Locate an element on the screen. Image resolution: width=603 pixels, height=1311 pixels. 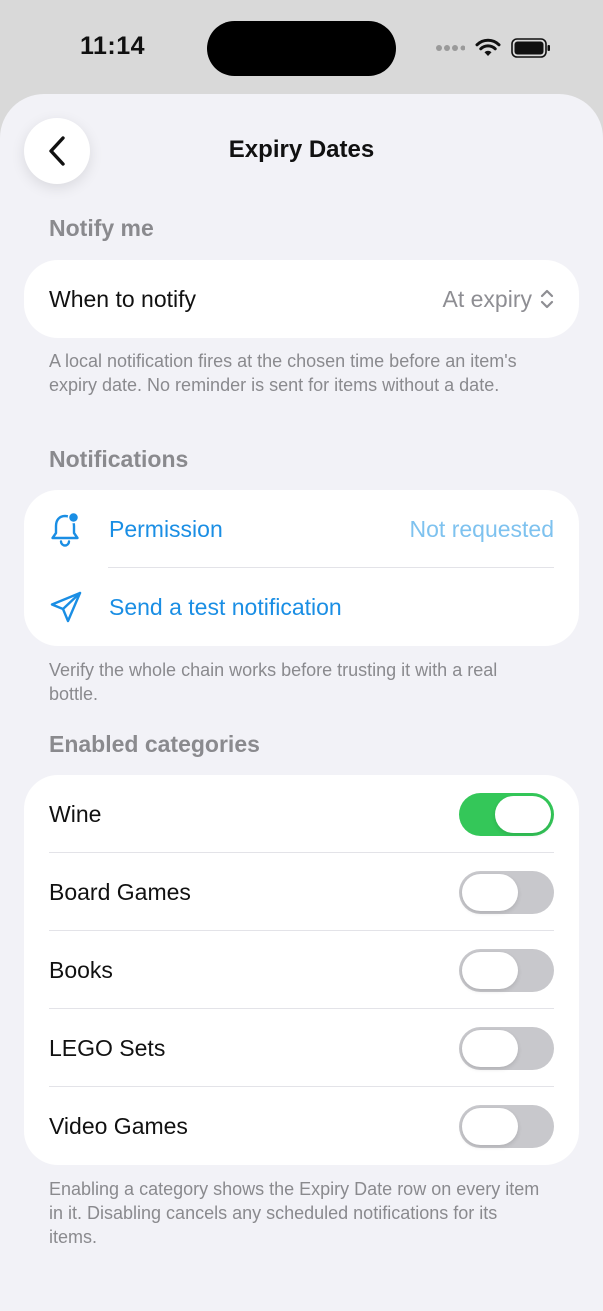
dynamic-island is located at coordinates (301, 48).